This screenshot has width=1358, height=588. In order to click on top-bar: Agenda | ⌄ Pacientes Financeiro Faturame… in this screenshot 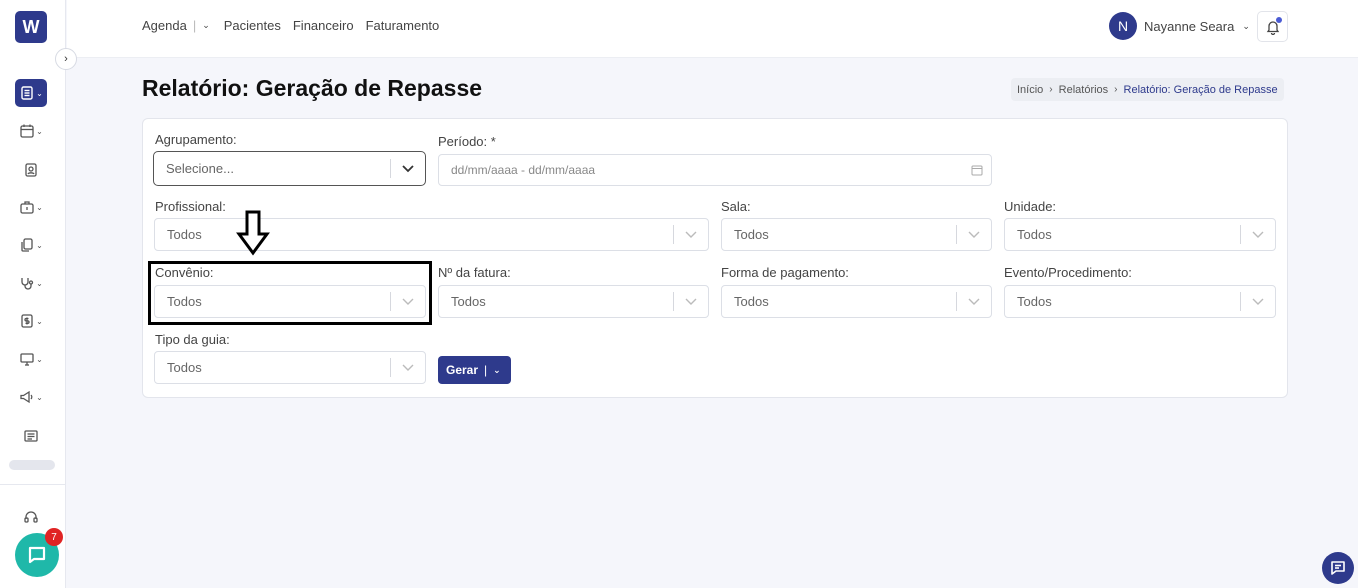, I will do `click(712, 29)`.